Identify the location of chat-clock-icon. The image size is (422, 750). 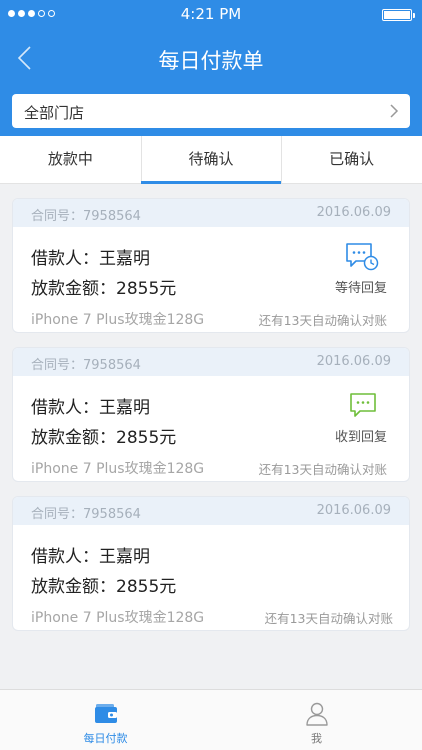
(362, 257).